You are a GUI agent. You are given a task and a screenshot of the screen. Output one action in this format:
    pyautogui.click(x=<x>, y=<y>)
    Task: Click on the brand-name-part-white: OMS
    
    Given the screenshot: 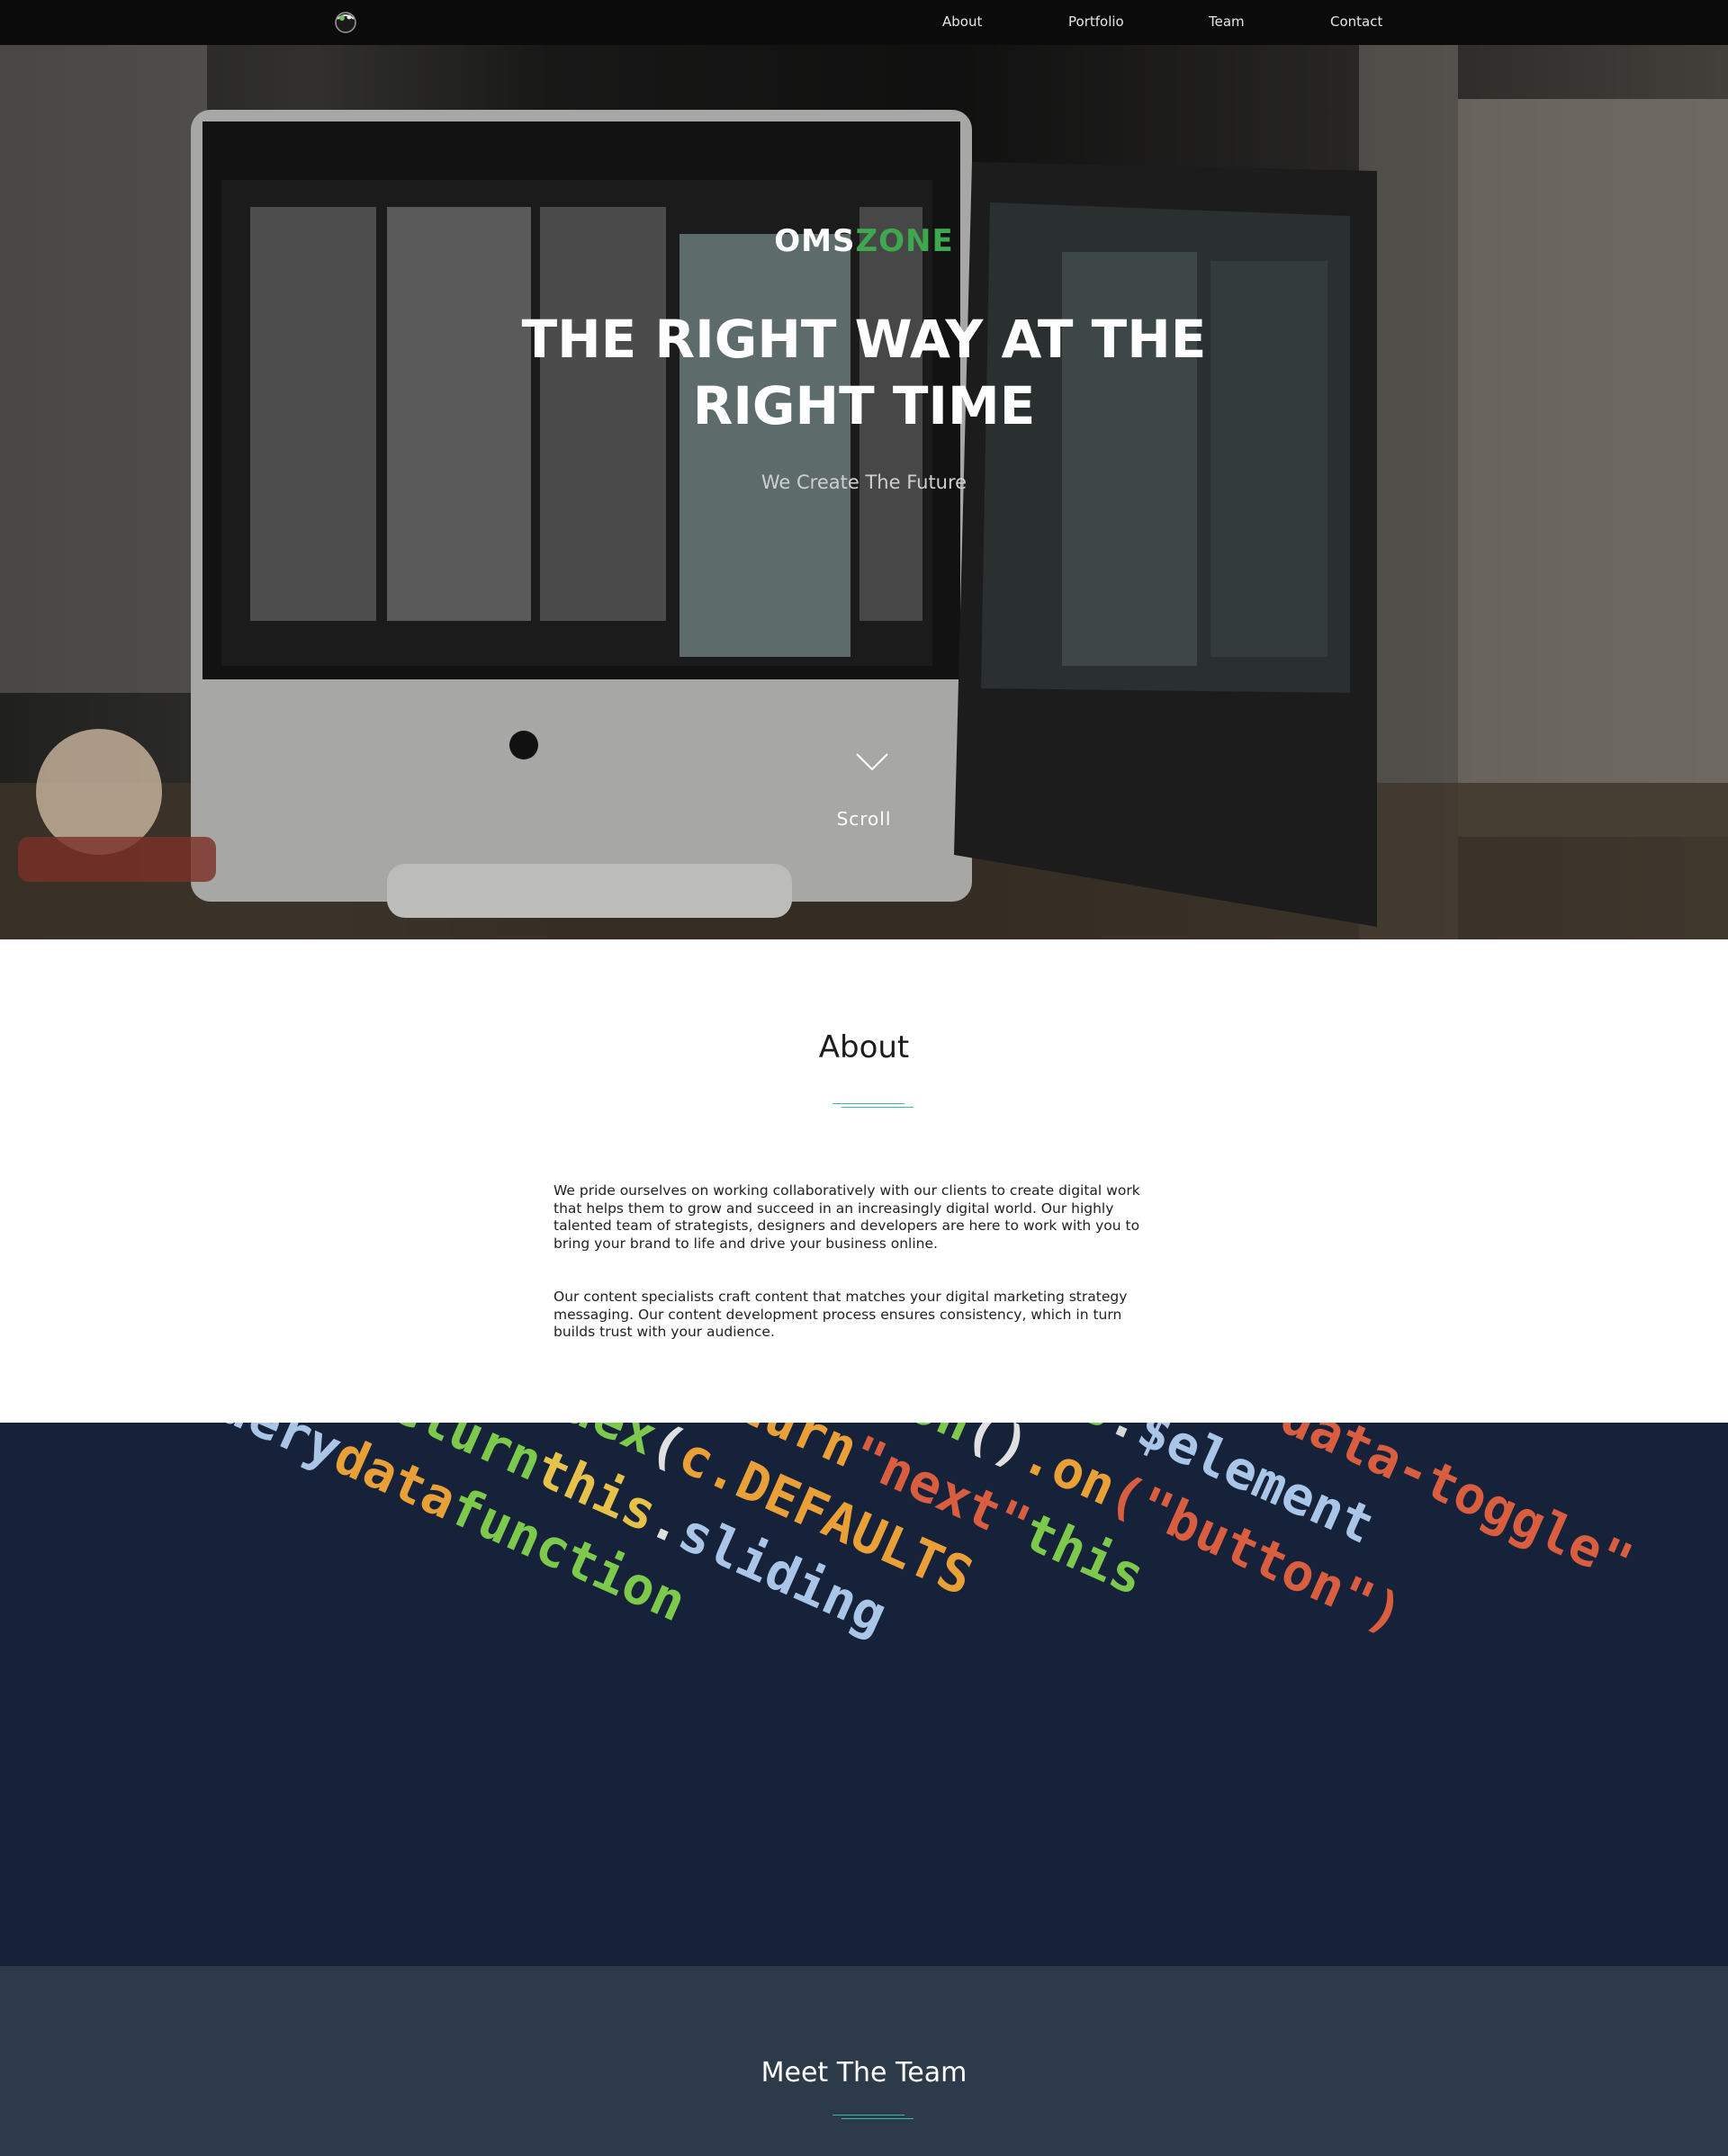 What is the action you would take?
    pyautogui.click(x=815, y=241)
    